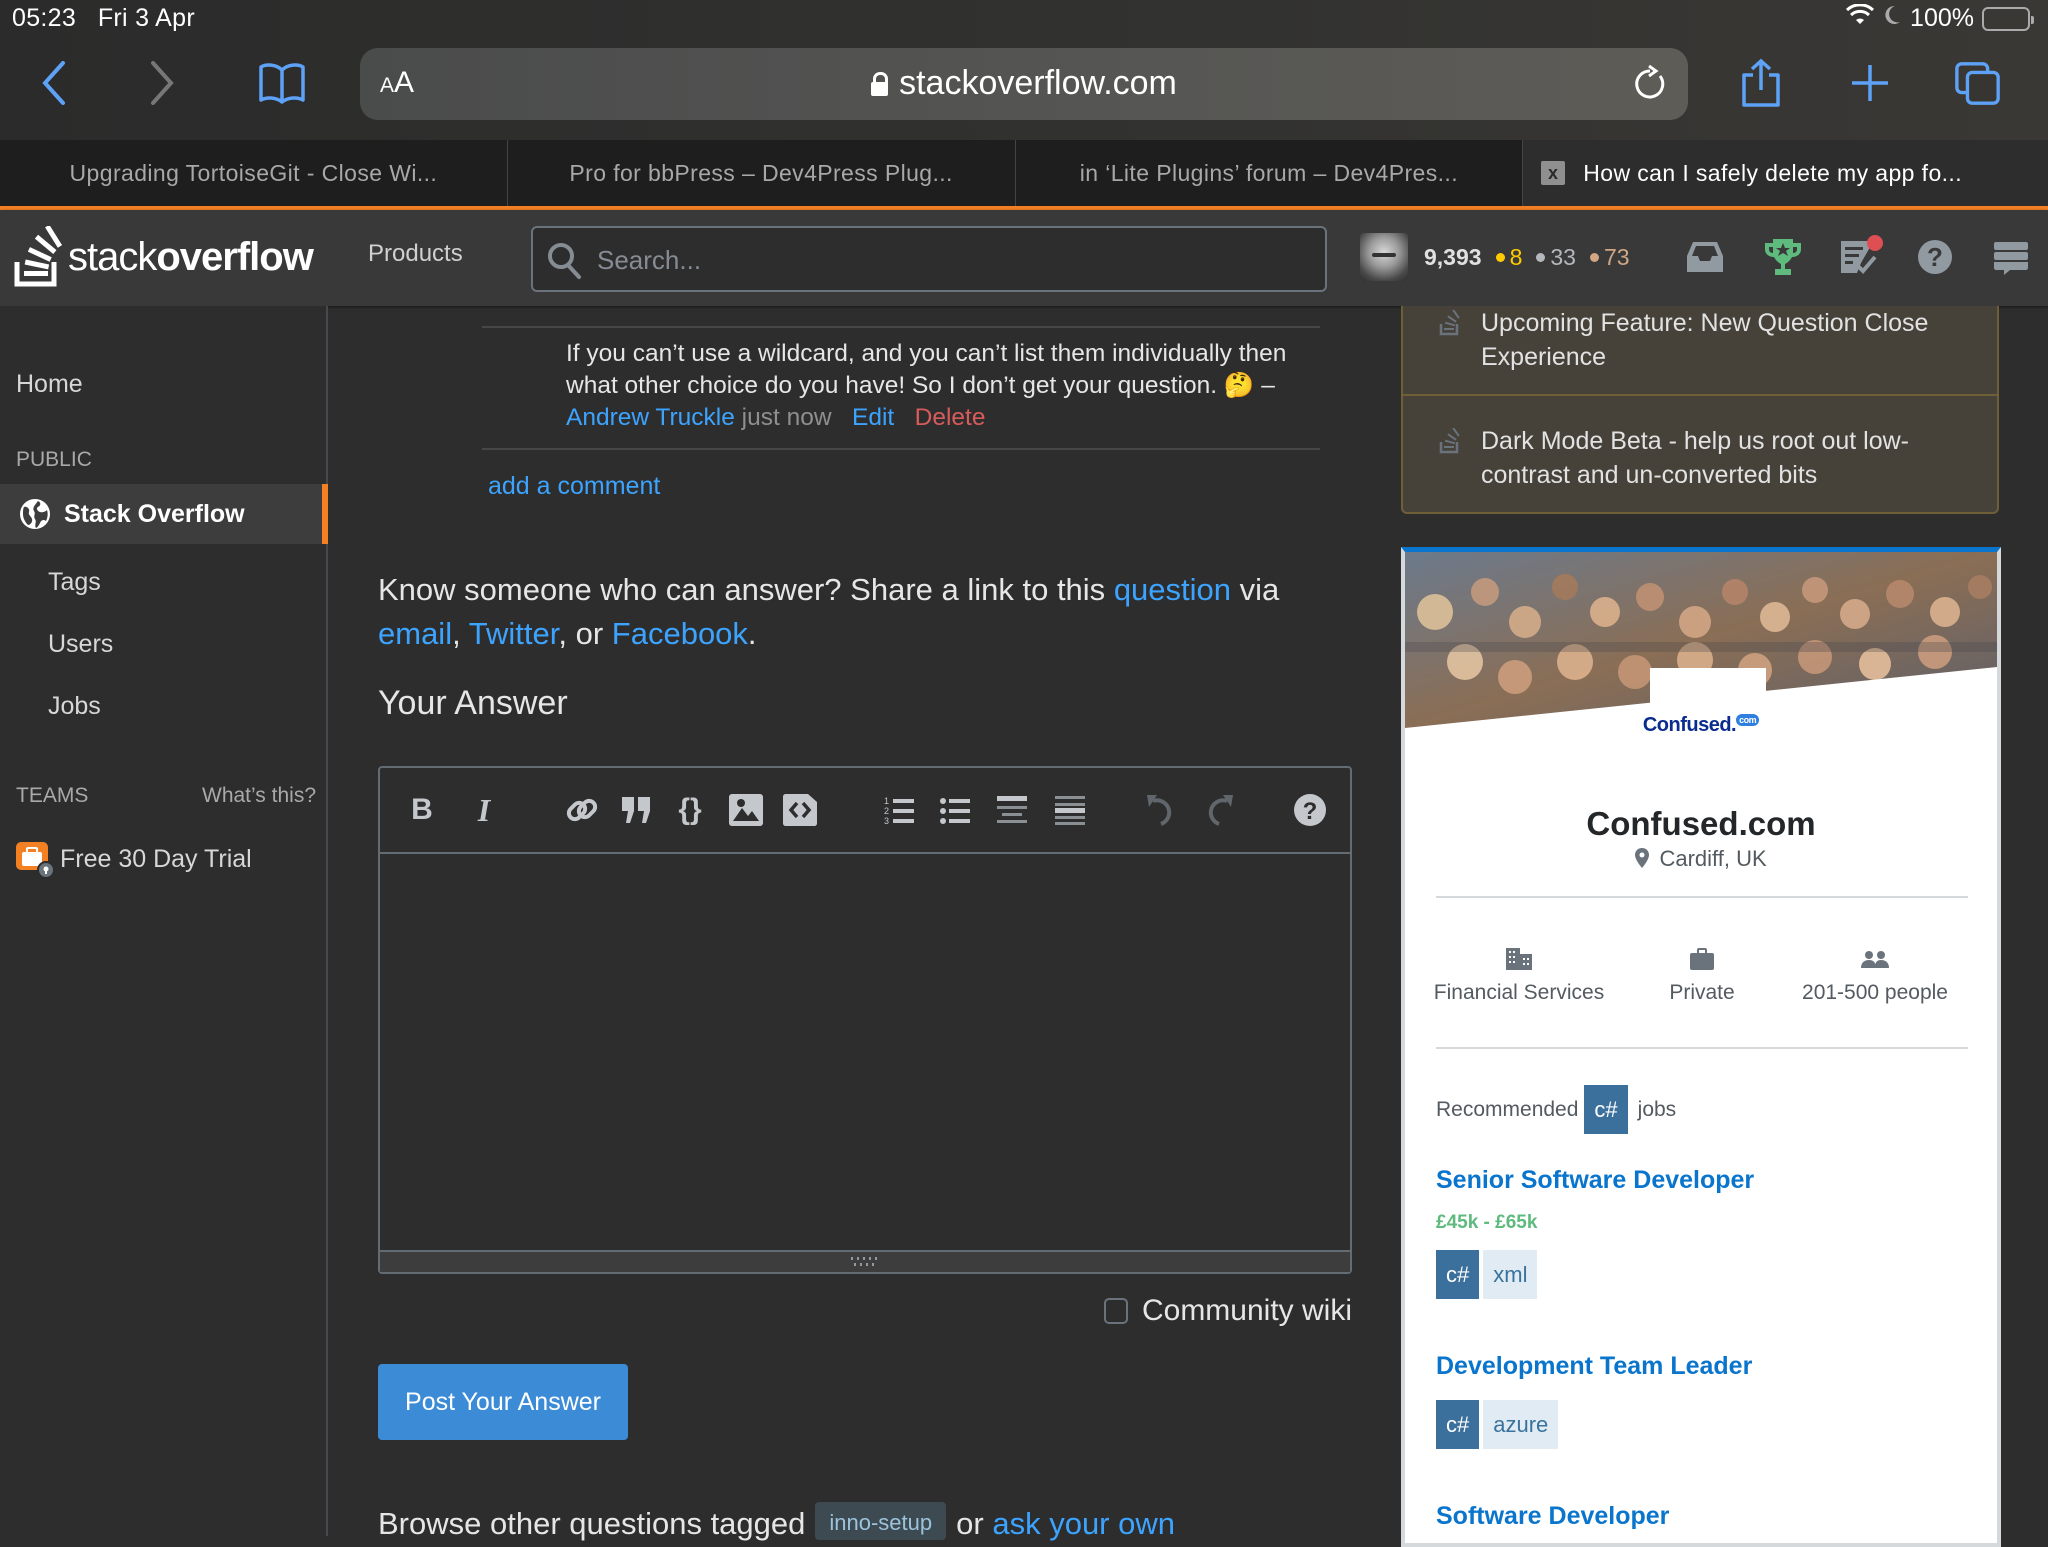 This screenshot has width=2048, height=1547. I want to click on company-divider, so click(1702, 1048).